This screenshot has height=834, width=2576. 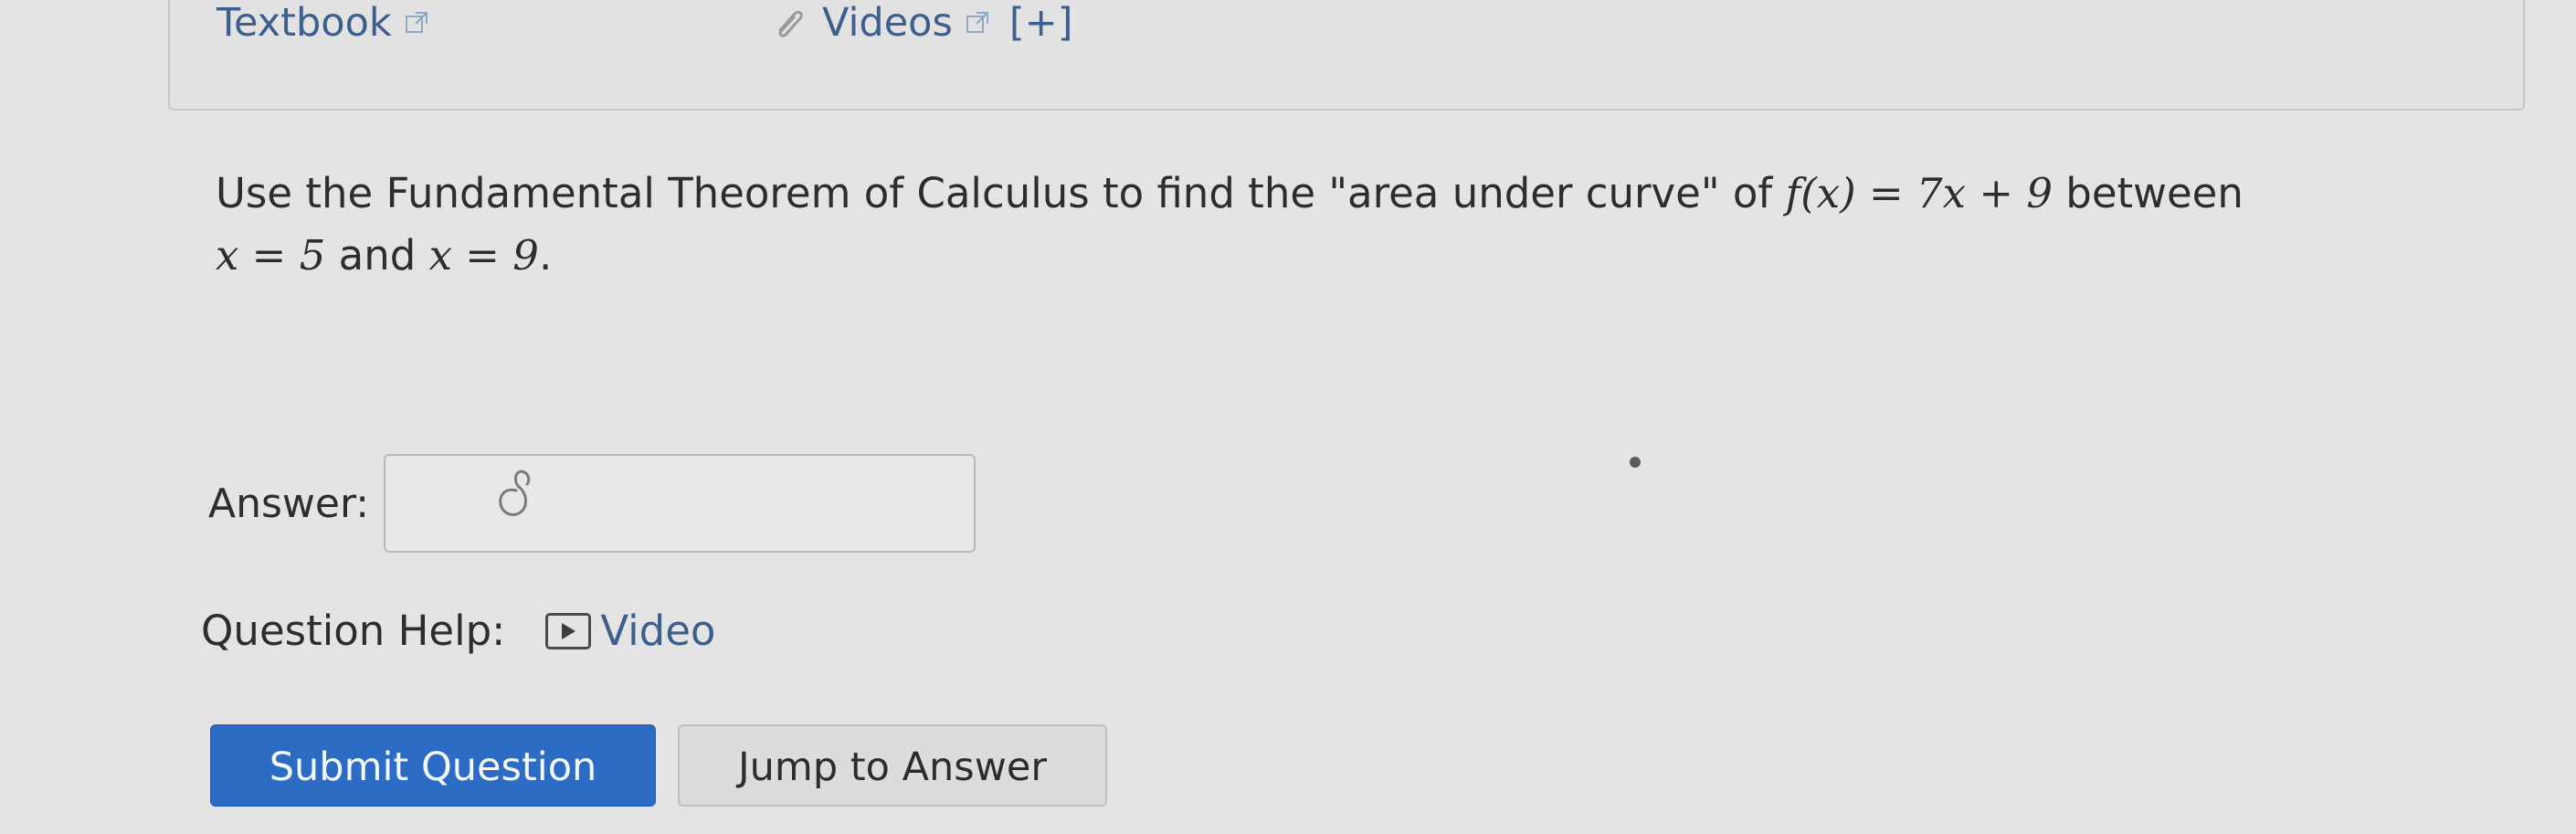 What do you see at coordinates (271, 256) in the screenshot?
I see `lower-bound: x = 5` at bounding box center [271, 256].